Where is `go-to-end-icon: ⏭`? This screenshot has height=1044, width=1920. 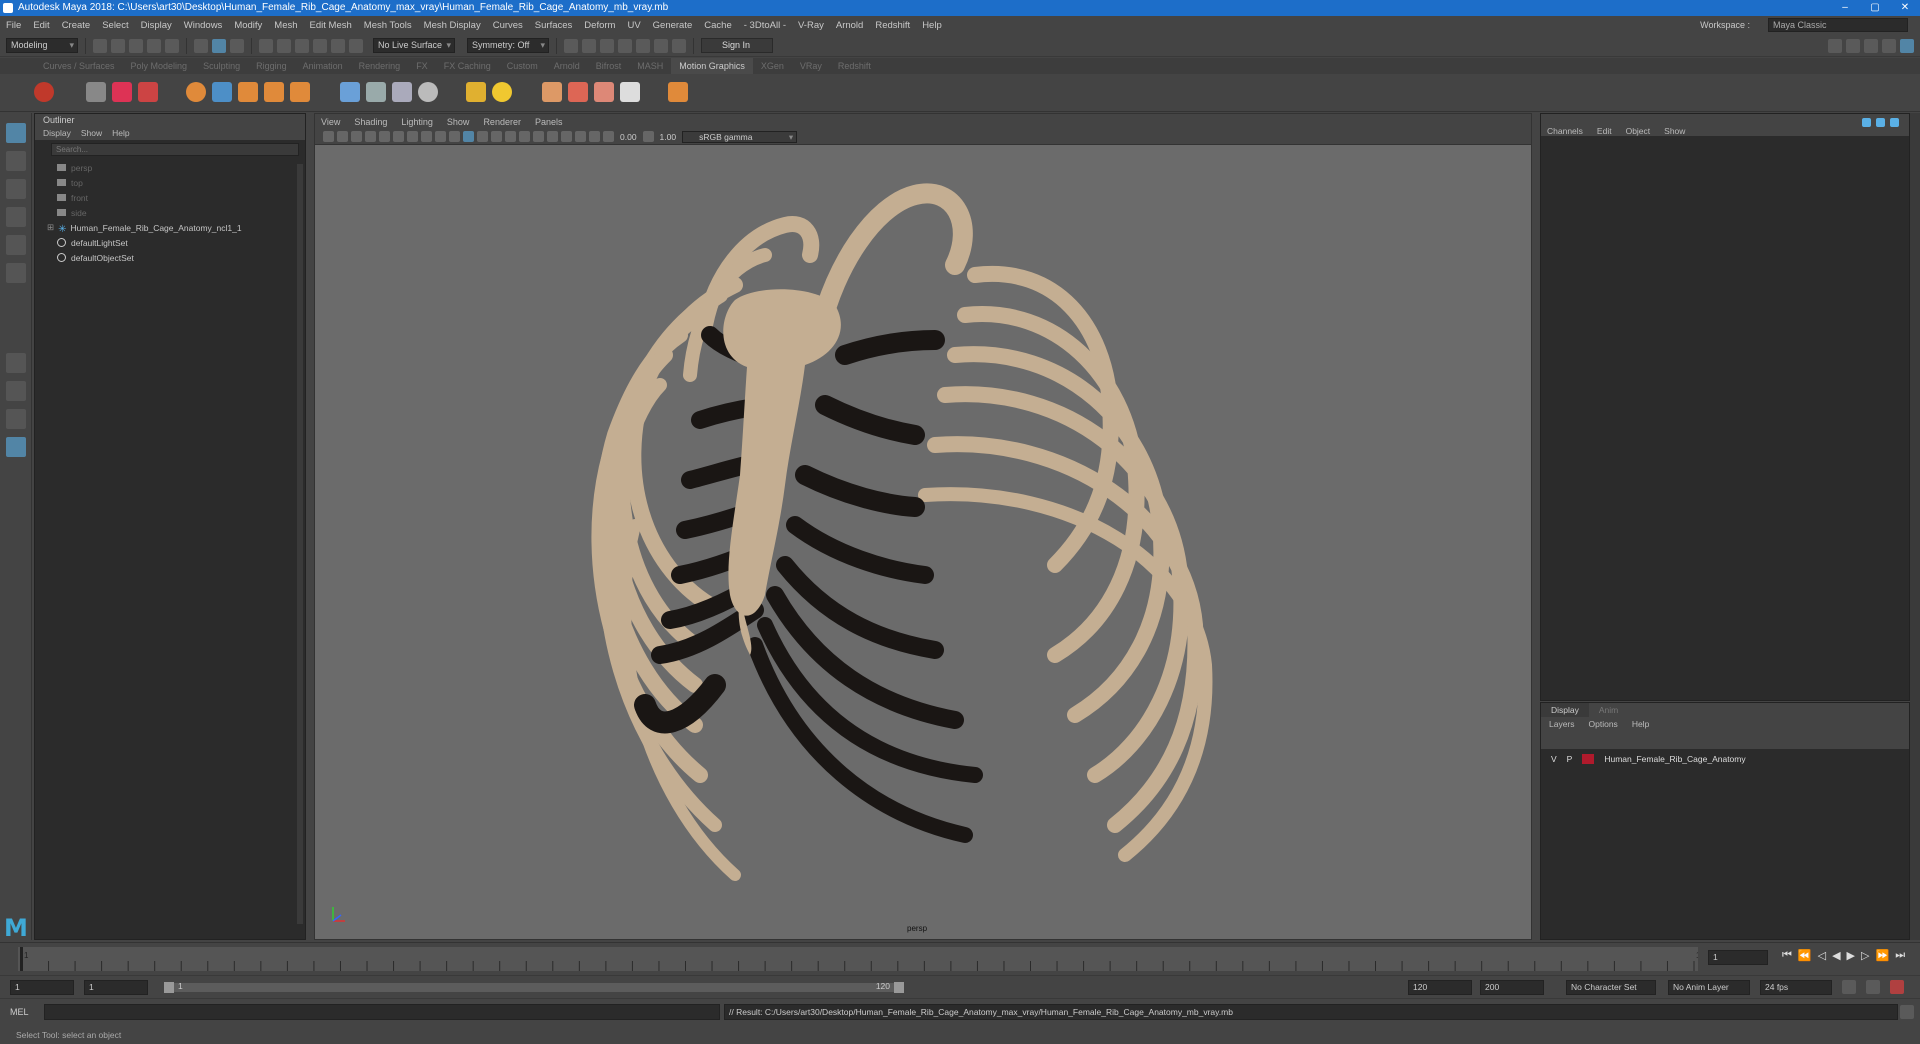 go-to-end-icon: ⏭ is located at coordinates (1900, 955).